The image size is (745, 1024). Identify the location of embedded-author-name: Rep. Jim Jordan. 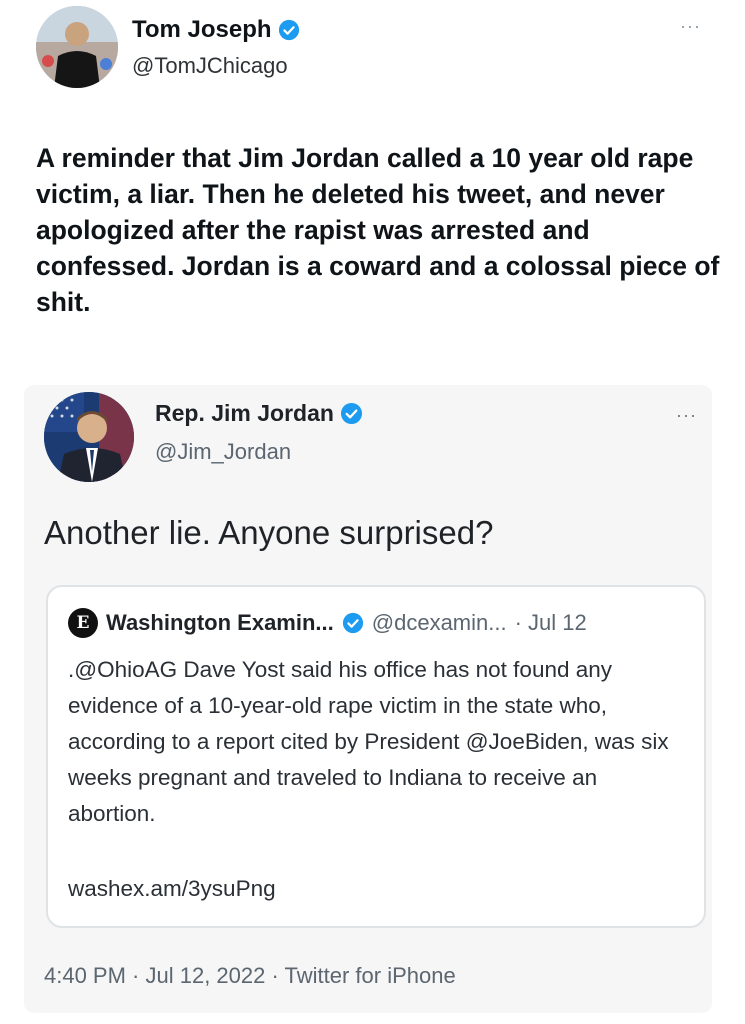
(259, 413).